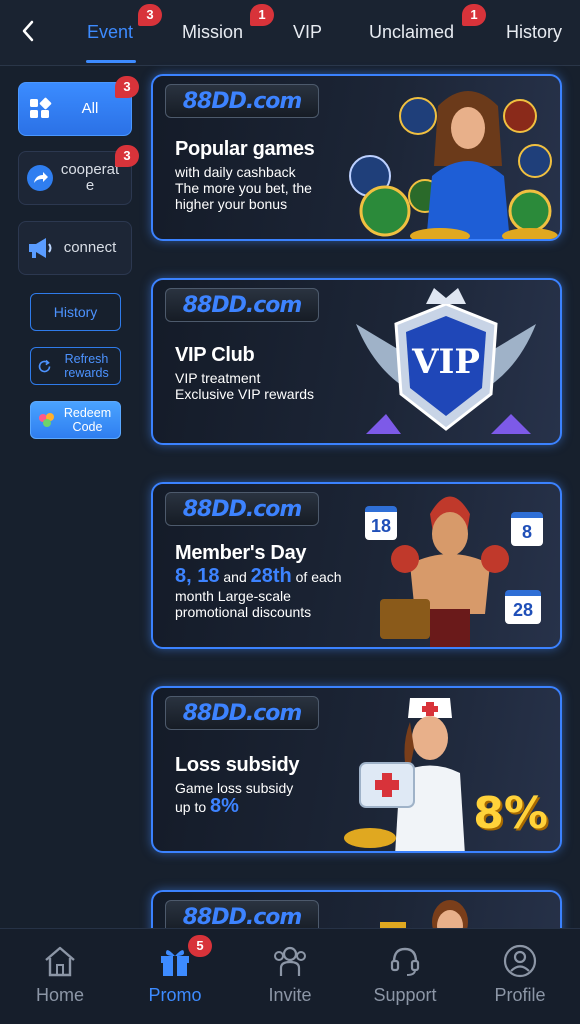 The image size is (580, 1024). What do you see at coordinates (510, 813) in the screenshot?
I see `eight-percent-badge: 8%` at bounding box center [510, 813].